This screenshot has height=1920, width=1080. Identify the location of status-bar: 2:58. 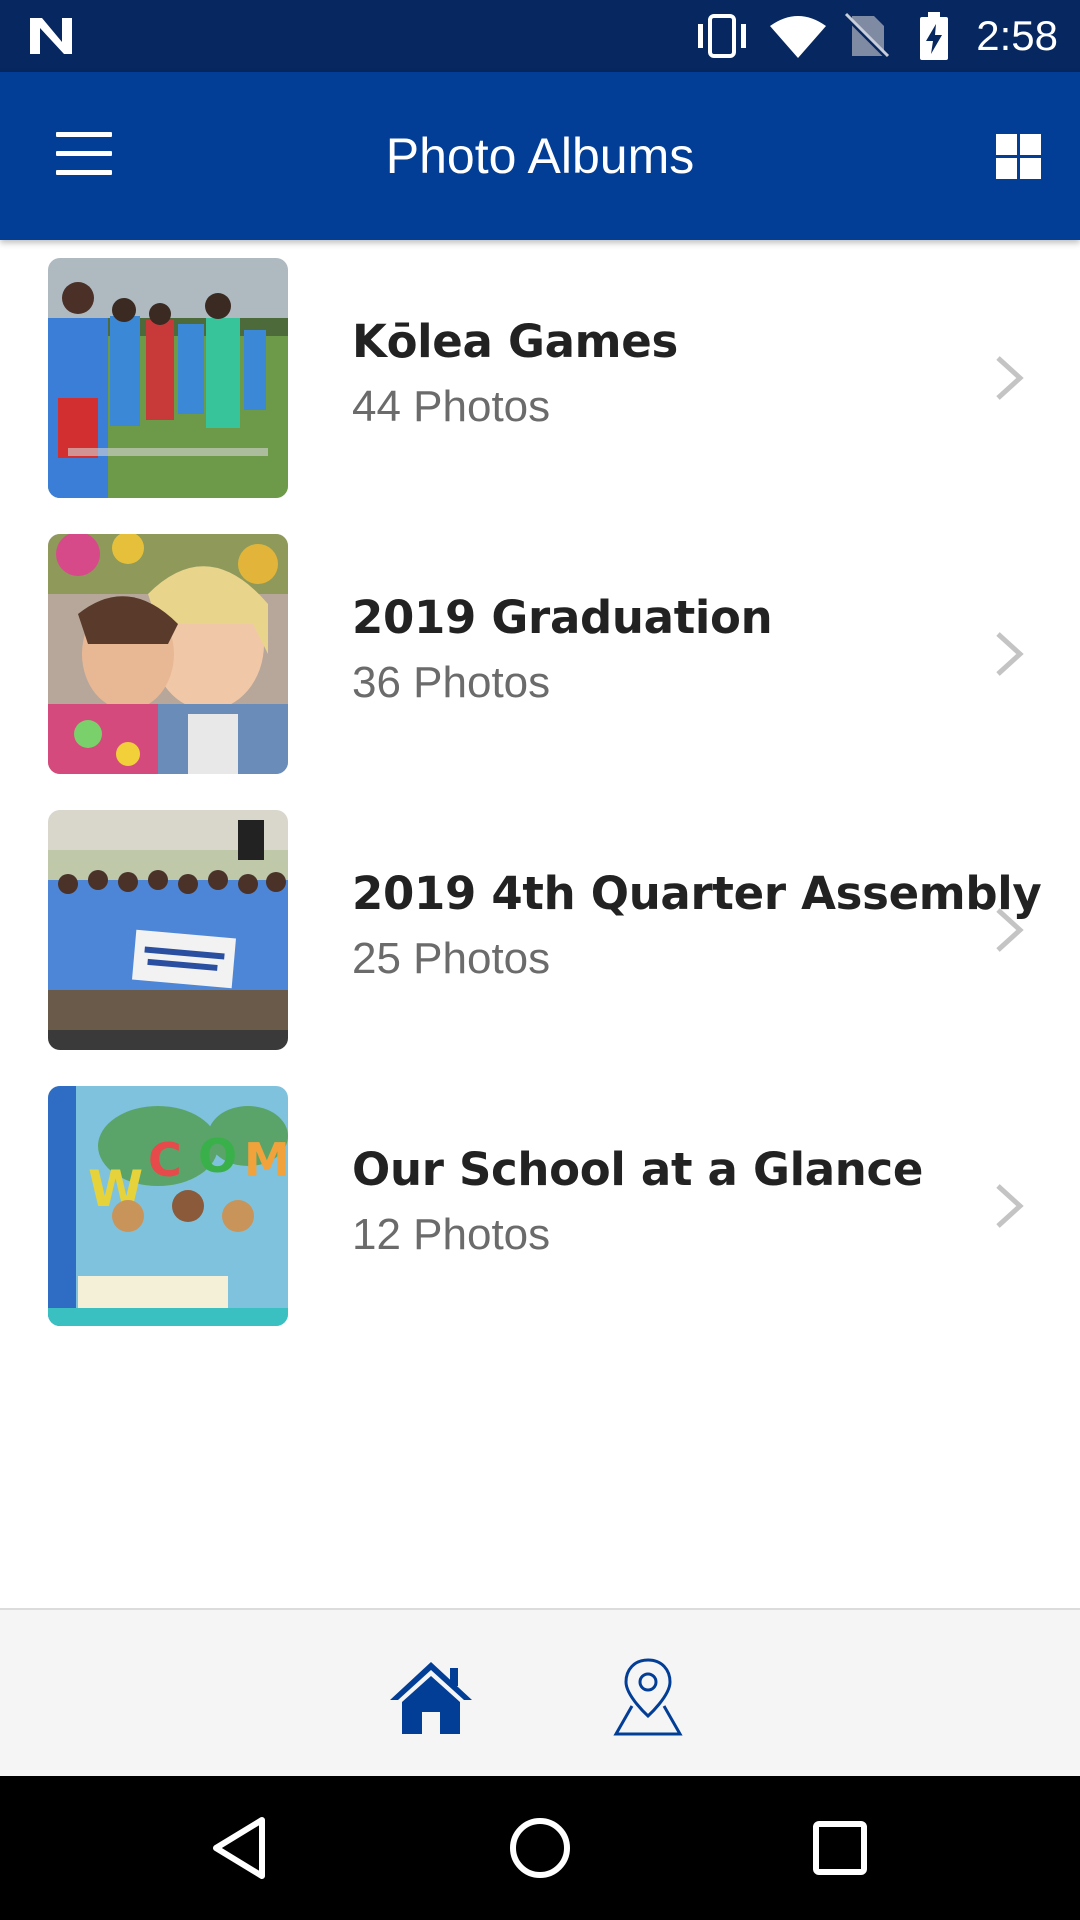
(540, 36).